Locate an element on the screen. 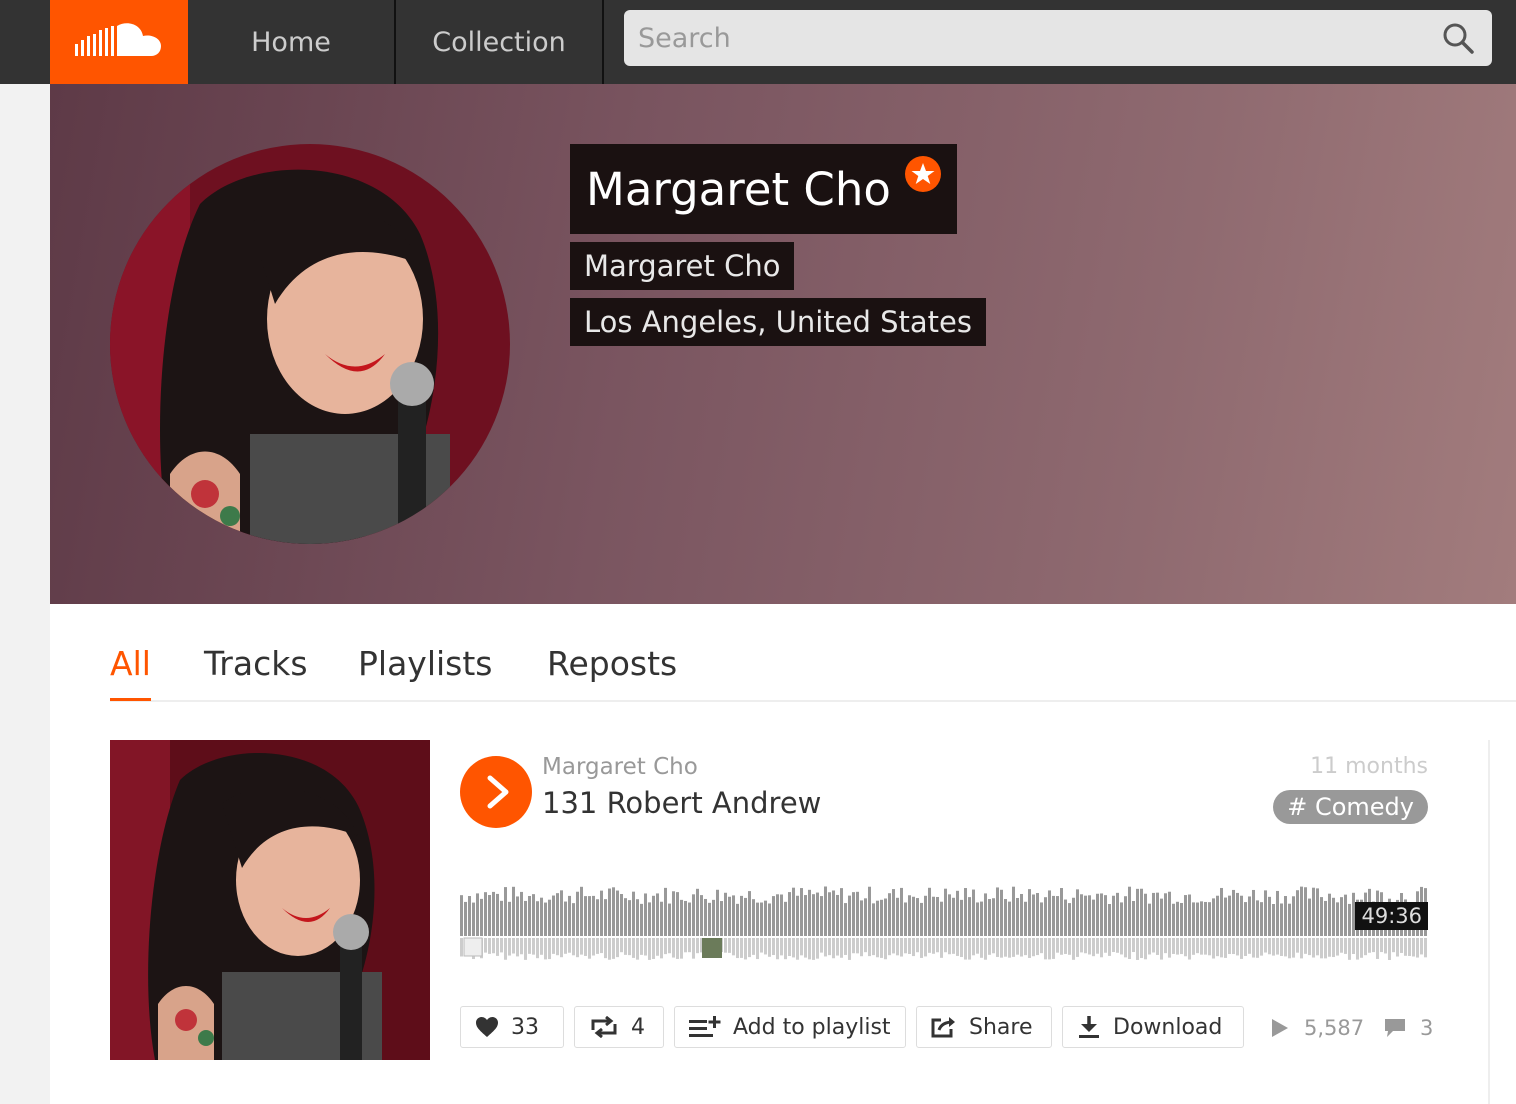 Image resolution: width=1516 pixels, height=1104 pixels. nav-collection: Collection is located at coordinates (500, 42).